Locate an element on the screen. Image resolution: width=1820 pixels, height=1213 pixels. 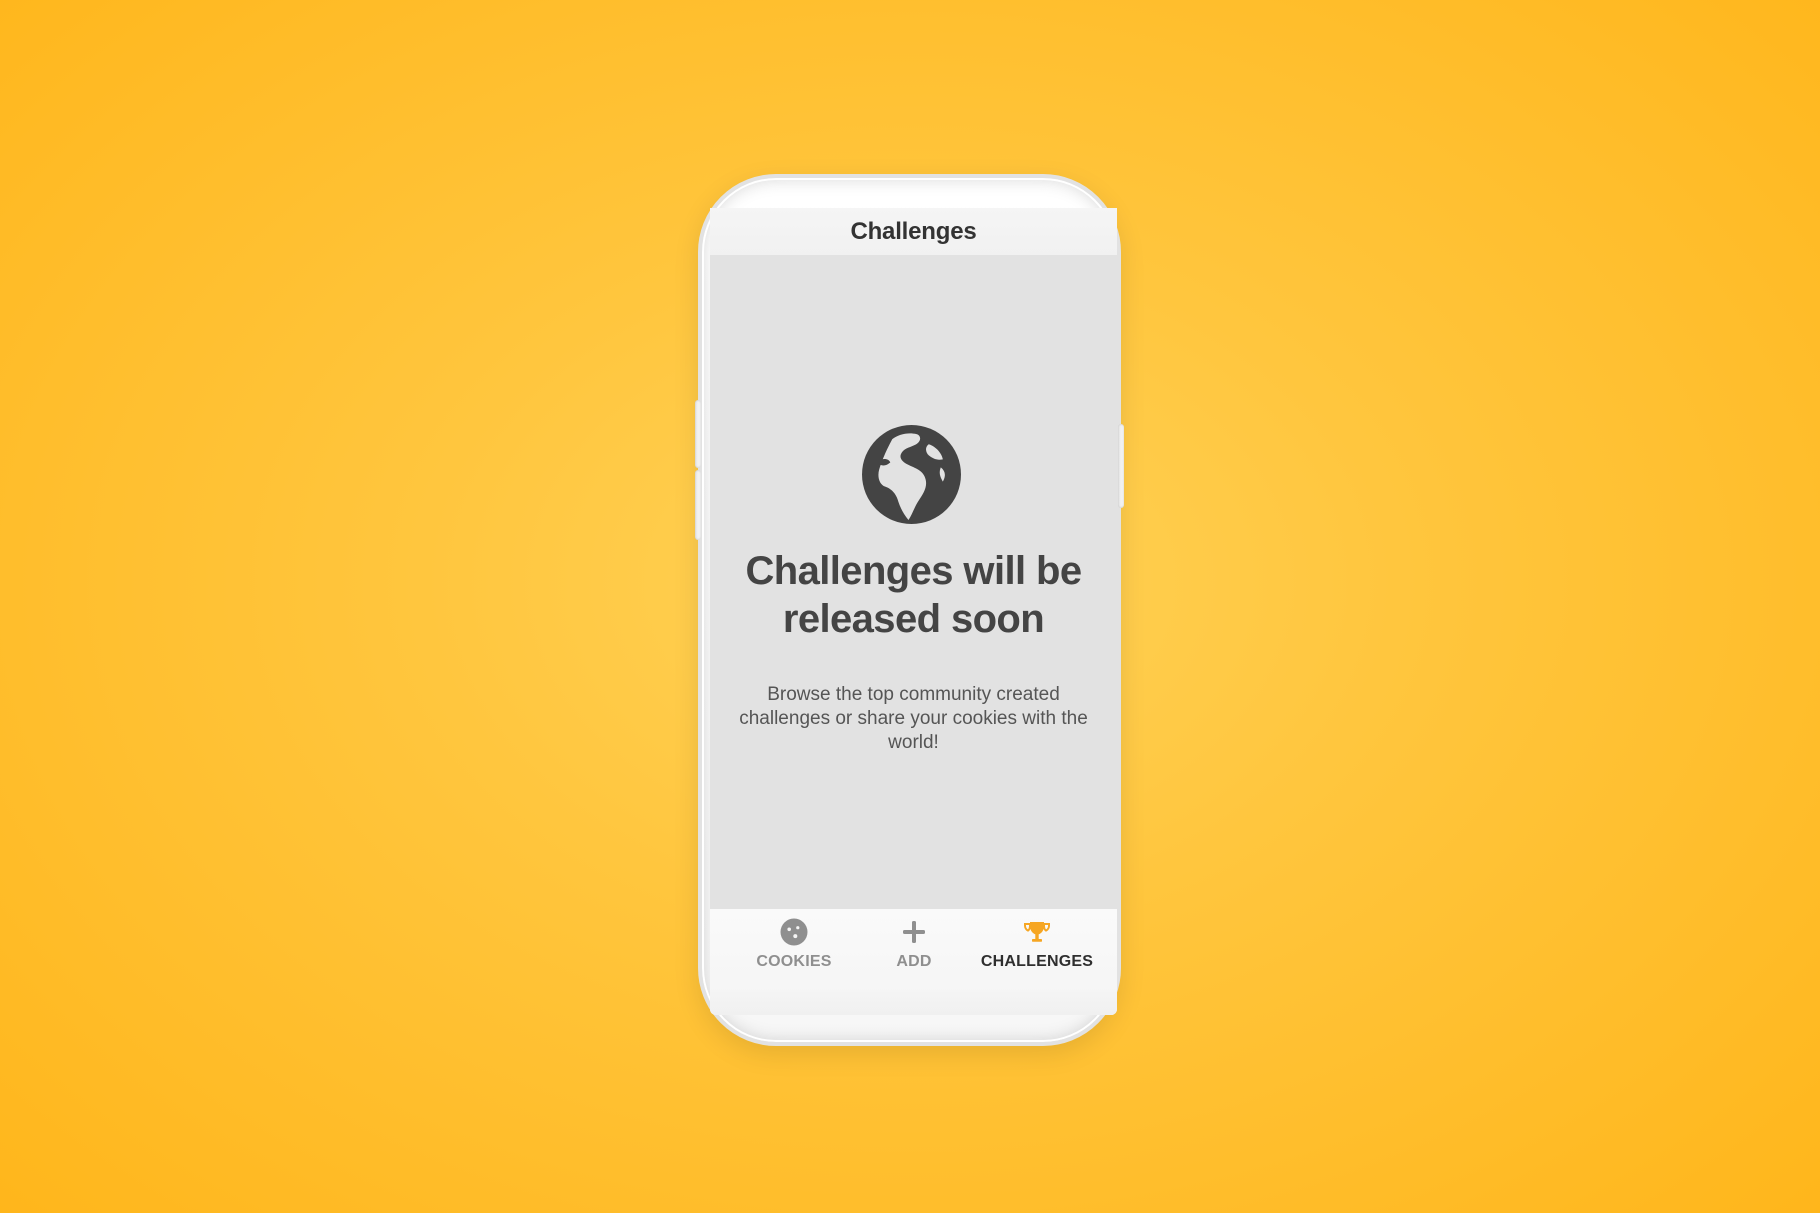
bottom-navigation: COOKIES ADD CHALLENGES is located at coordinates (913, 962).